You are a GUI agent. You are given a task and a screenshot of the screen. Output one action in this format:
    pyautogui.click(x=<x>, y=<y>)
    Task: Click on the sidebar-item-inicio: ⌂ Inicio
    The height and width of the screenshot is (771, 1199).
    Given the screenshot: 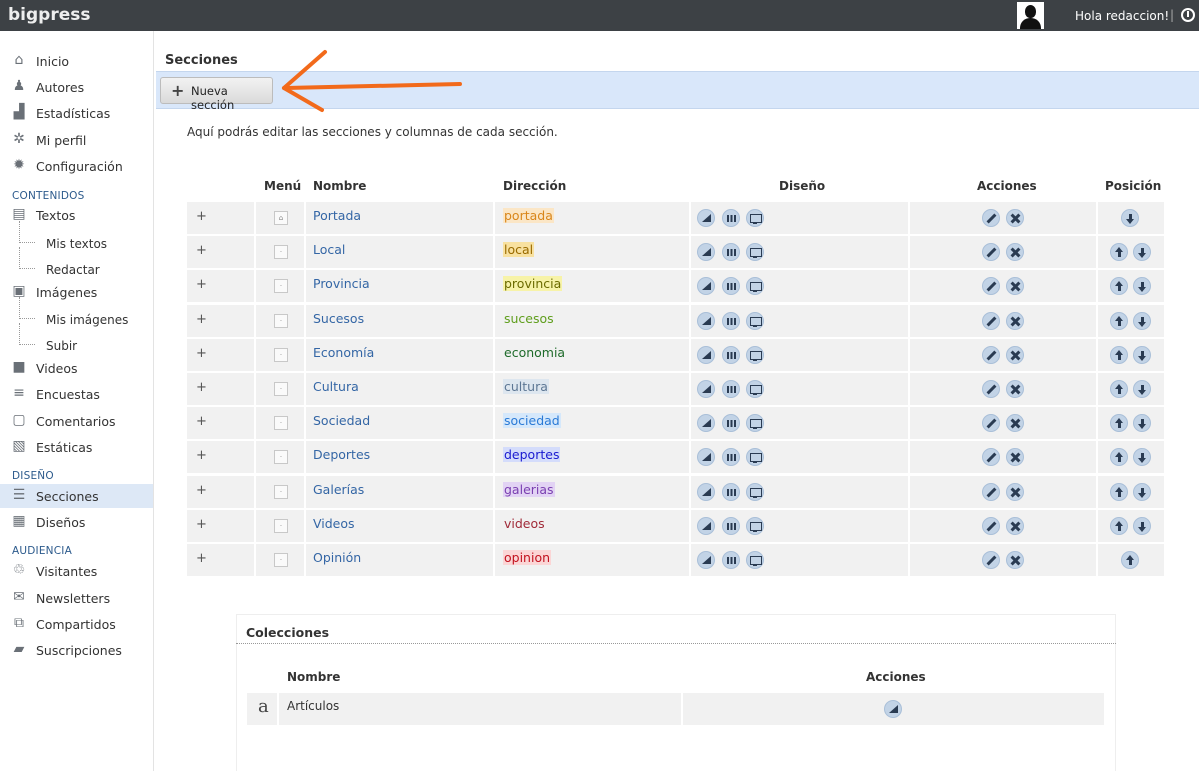 What is the action you would take?
    pyautogui.click(x=76, y=61)
    